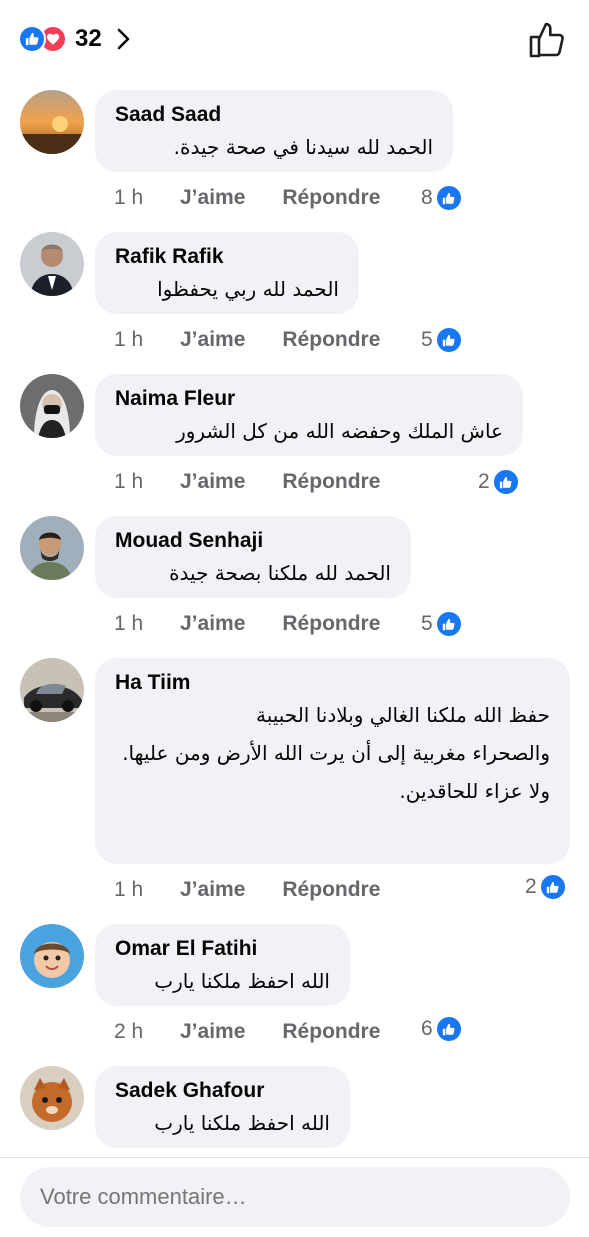  I want to click on comment-author: Naima Fleur, so click(309, 399).